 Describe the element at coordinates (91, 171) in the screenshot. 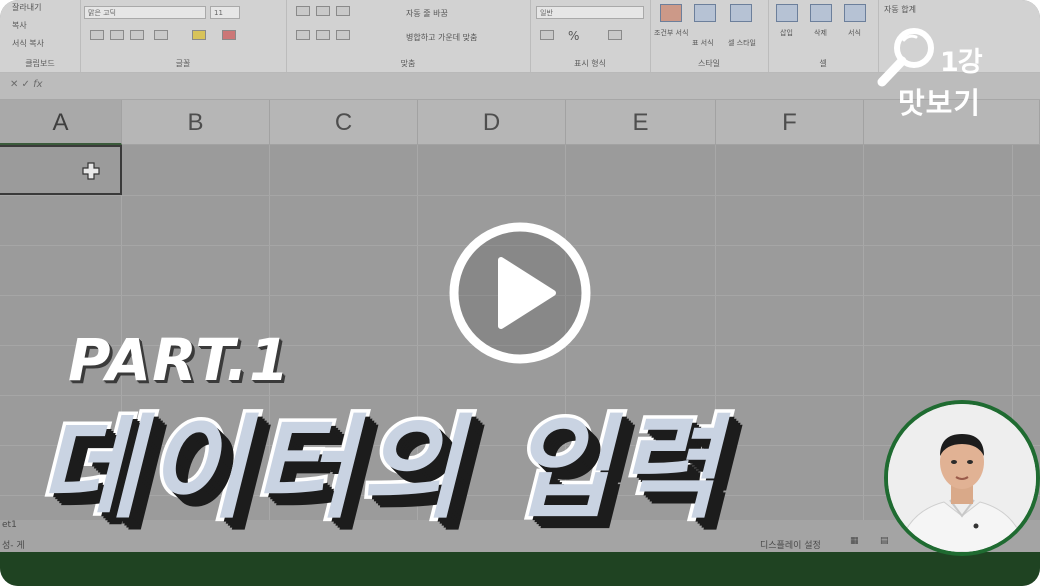

I see `cell-cursor-icon` at that location.